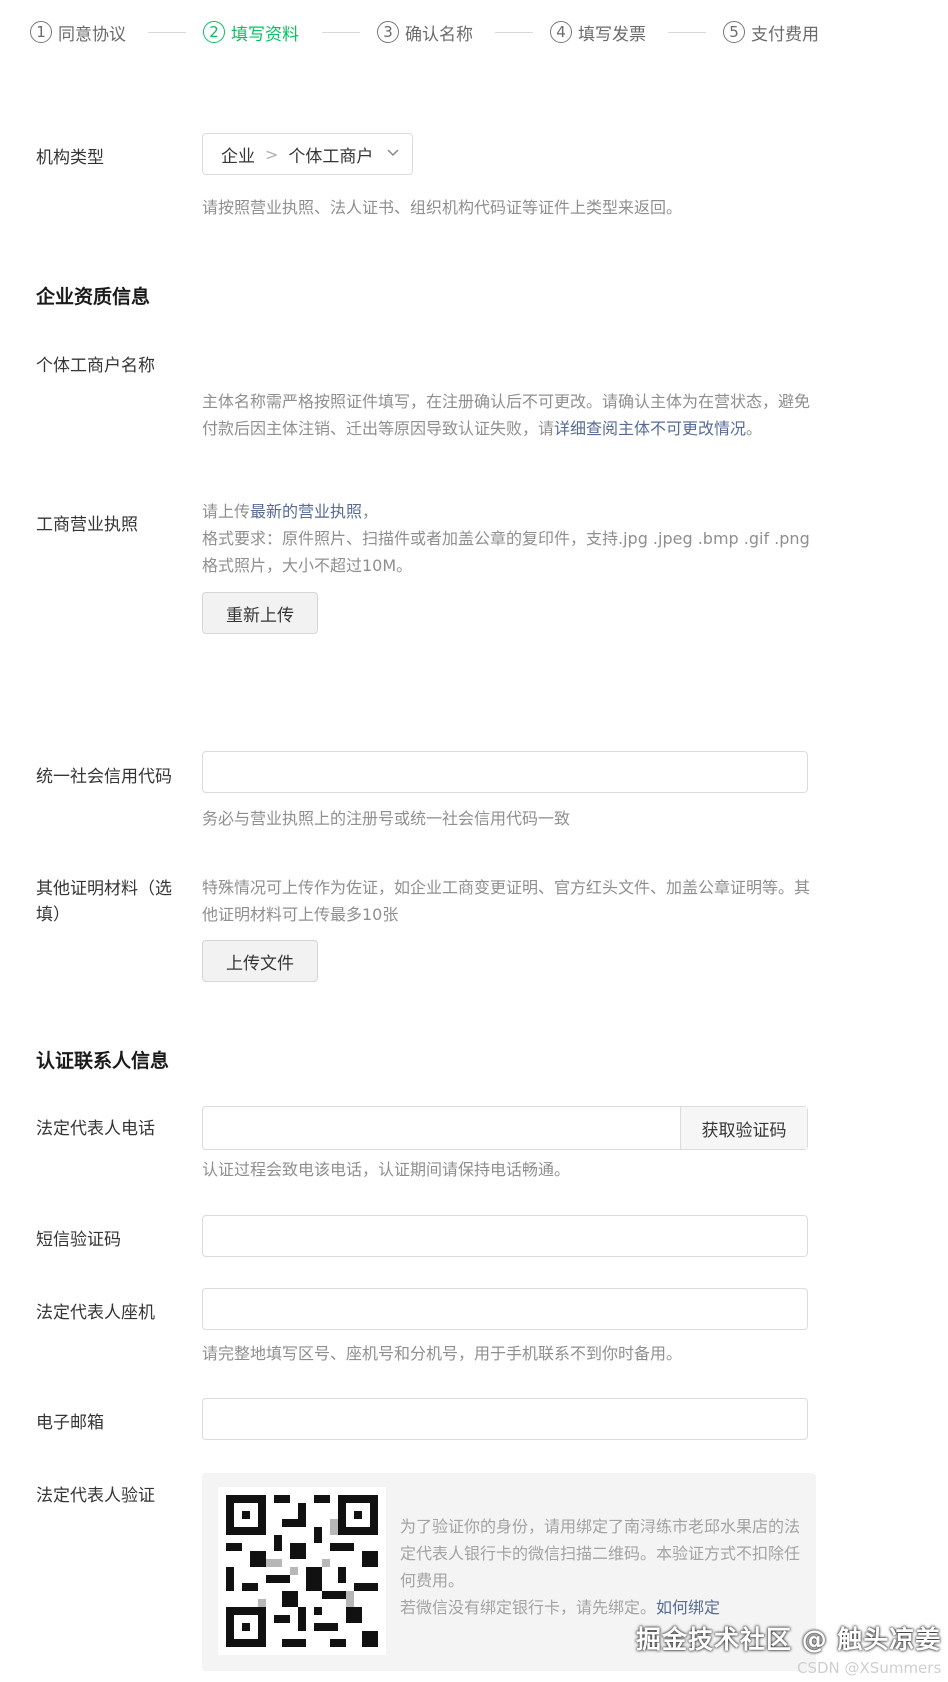  I want to click on email-label: 电子邮箱, so click(70, 1423).